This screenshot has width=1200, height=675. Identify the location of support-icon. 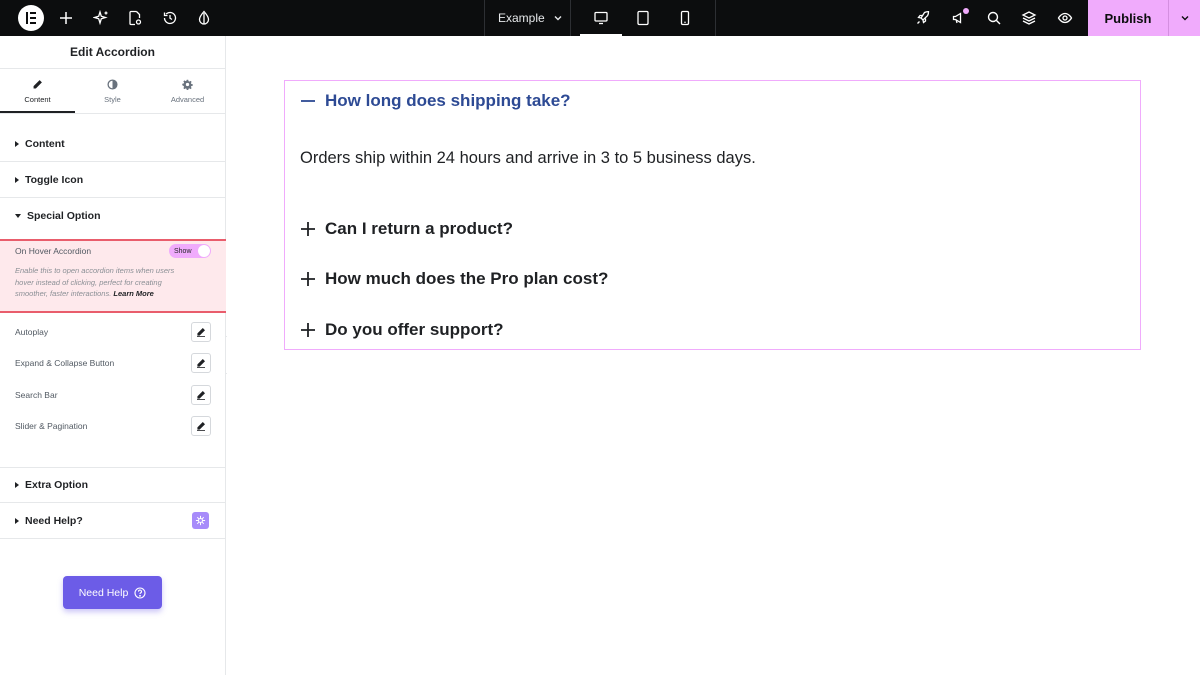
(200, 520).